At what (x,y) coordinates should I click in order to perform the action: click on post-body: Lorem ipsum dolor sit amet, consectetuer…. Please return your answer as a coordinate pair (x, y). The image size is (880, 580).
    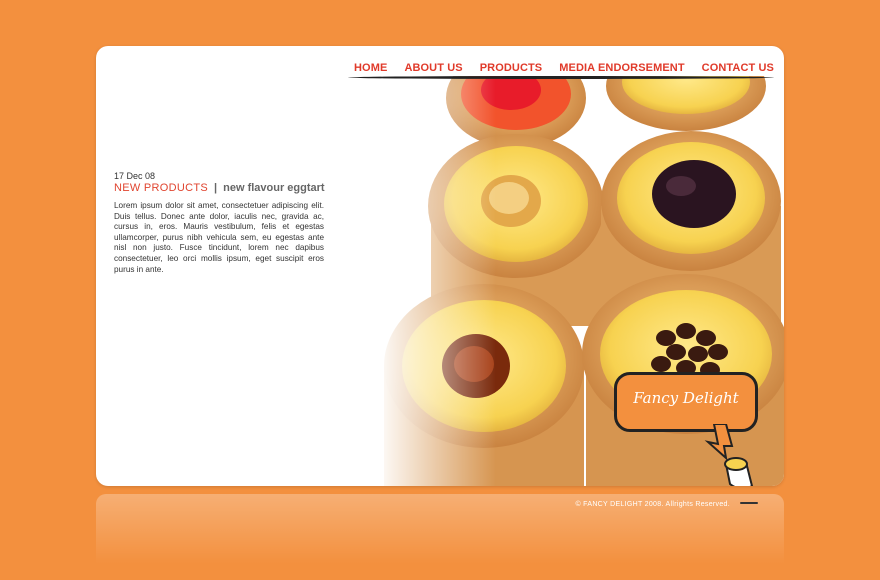
    Looking at the image, I should click on (219, 237).